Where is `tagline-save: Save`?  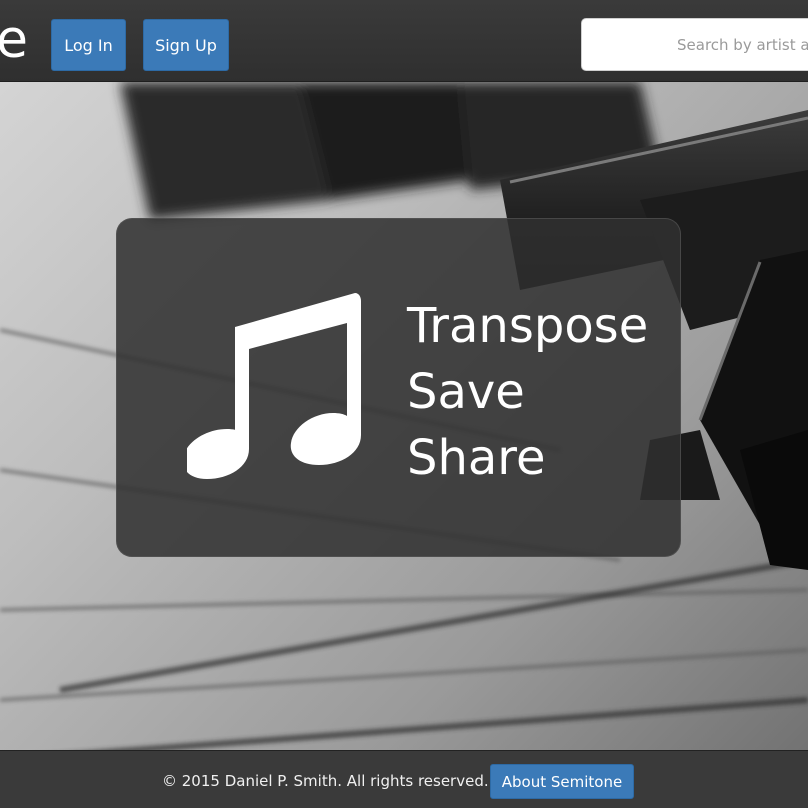
tagline-save: Save is located at coordinates (466, 392).